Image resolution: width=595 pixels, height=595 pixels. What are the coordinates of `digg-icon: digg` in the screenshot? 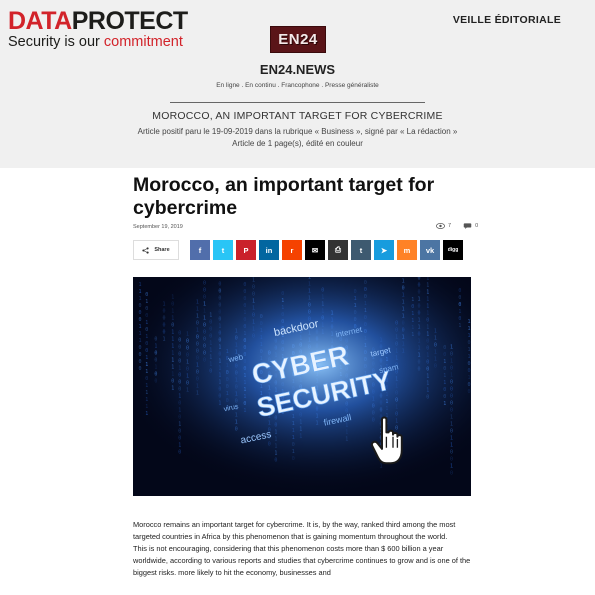 It's located at (453, 250).